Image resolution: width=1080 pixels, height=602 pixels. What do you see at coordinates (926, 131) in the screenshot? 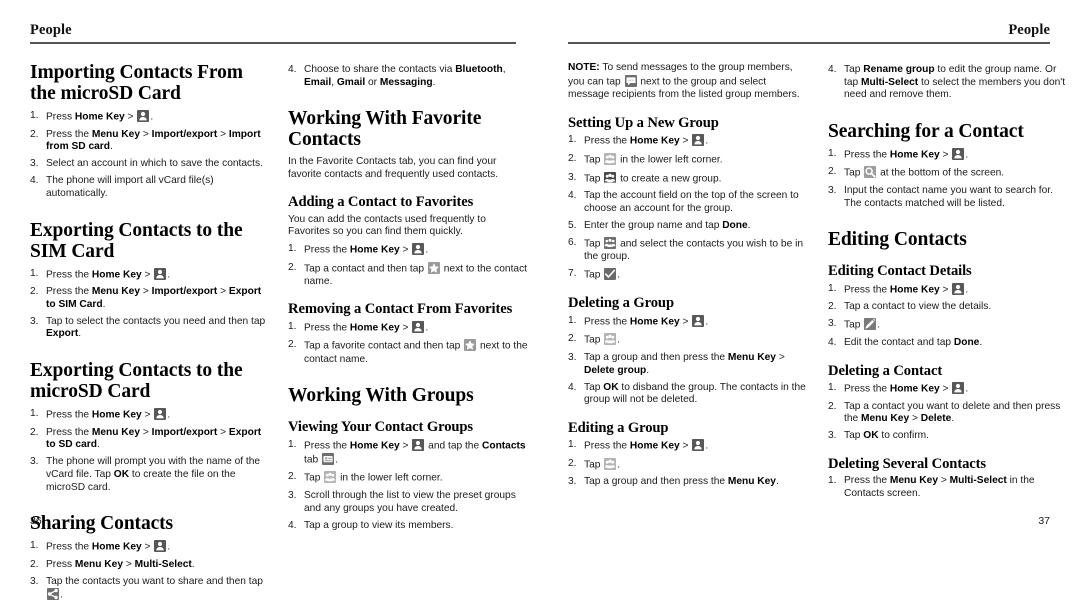
I see `heading-searching-for-contact: Searching for a Contact` at bounding box center [926, 131].